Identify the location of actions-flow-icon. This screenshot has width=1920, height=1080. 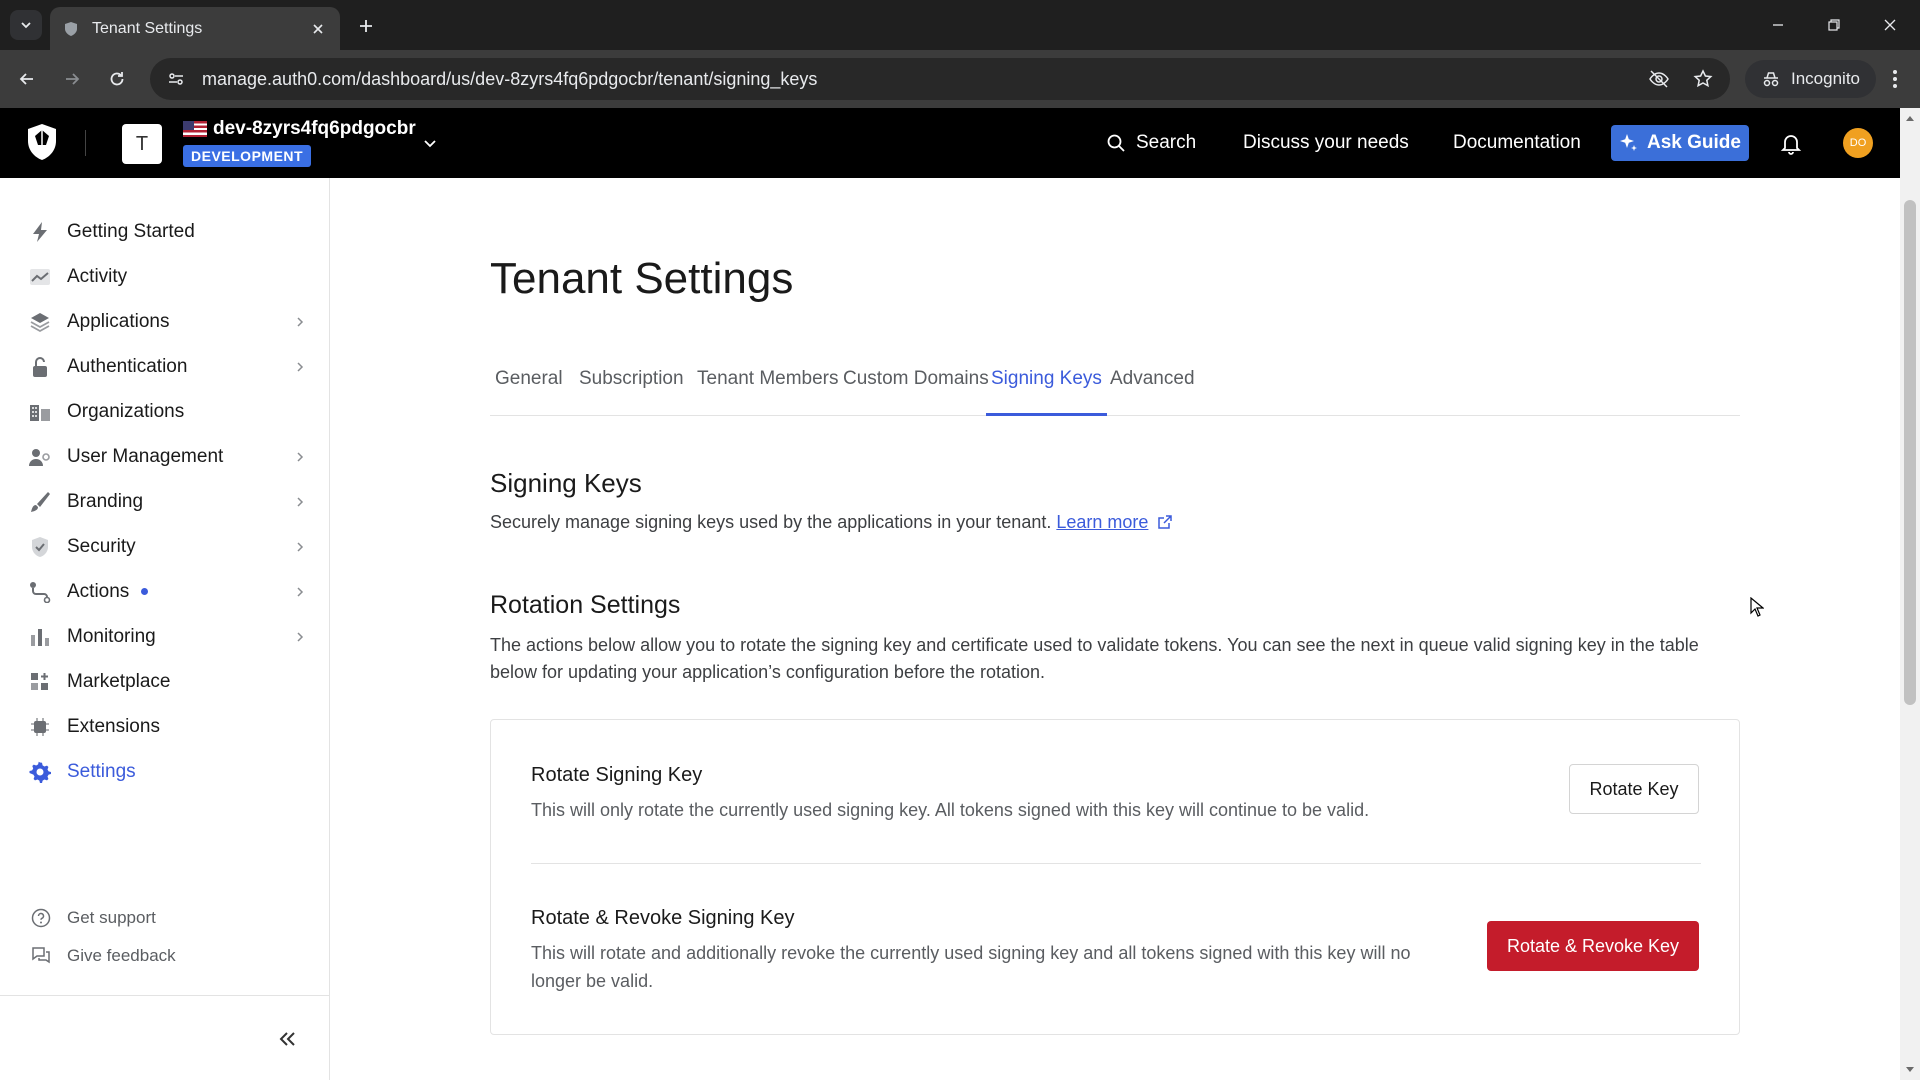
(40, 592).